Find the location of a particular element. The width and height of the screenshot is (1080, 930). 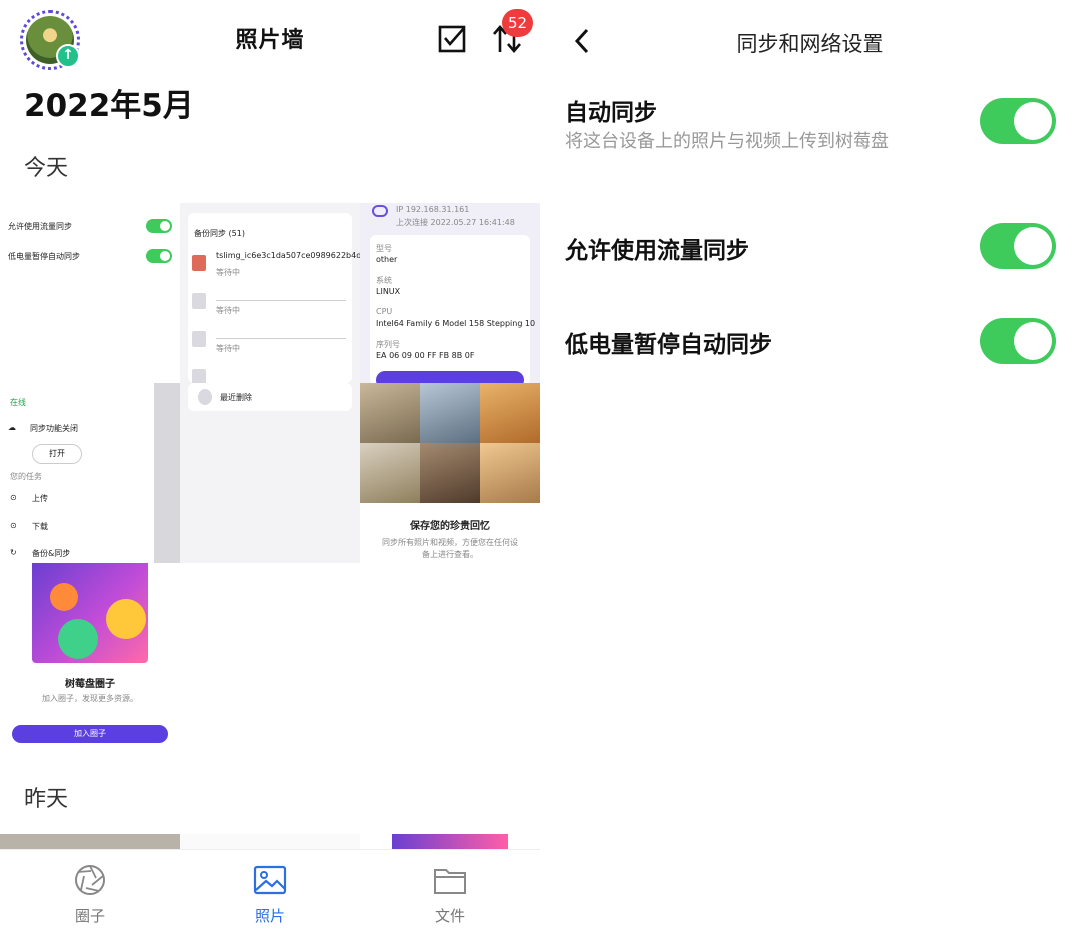

thumb-text: 上传 is located at coordinates (40, 498).